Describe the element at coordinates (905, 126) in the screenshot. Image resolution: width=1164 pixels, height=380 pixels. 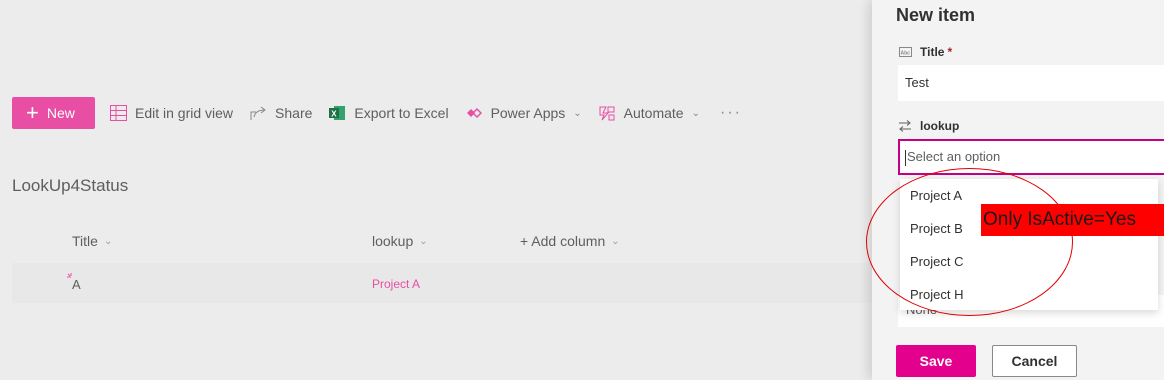
I see `switch-arrows-icon` at that location.